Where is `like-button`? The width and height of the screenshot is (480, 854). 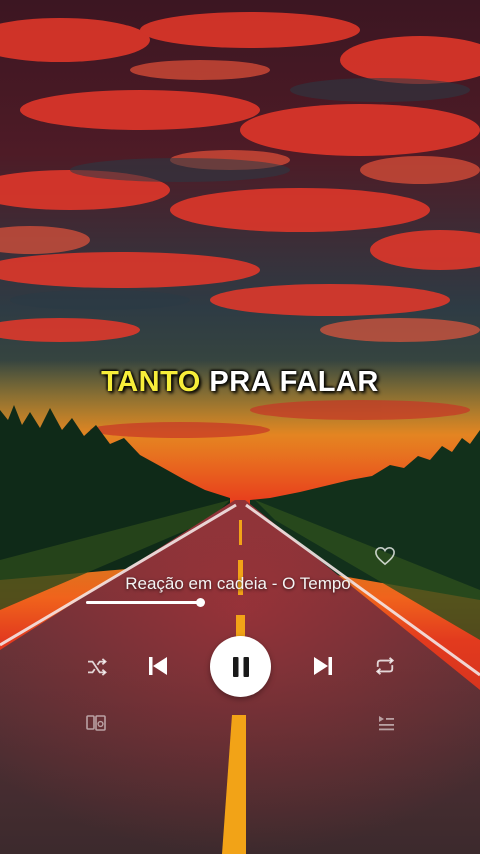 like-button is located at coordinates (385, 556).